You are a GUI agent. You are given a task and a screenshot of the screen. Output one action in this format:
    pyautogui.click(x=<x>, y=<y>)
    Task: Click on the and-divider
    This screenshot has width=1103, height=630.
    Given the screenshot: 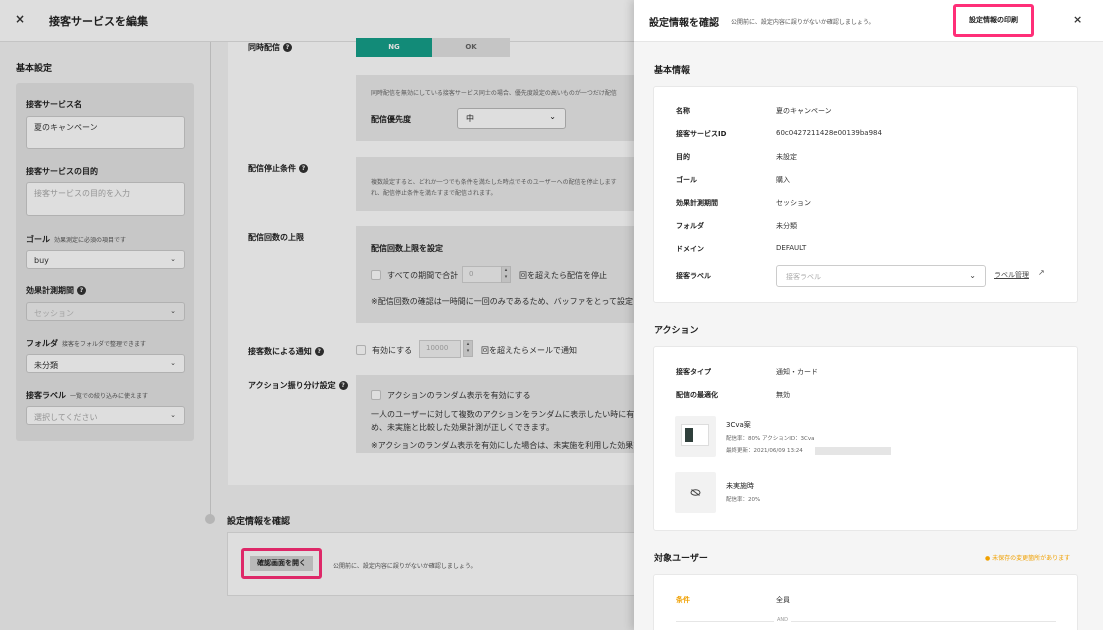 What is the action you would take?
    pyautogui.click(x=866, y=621)
    